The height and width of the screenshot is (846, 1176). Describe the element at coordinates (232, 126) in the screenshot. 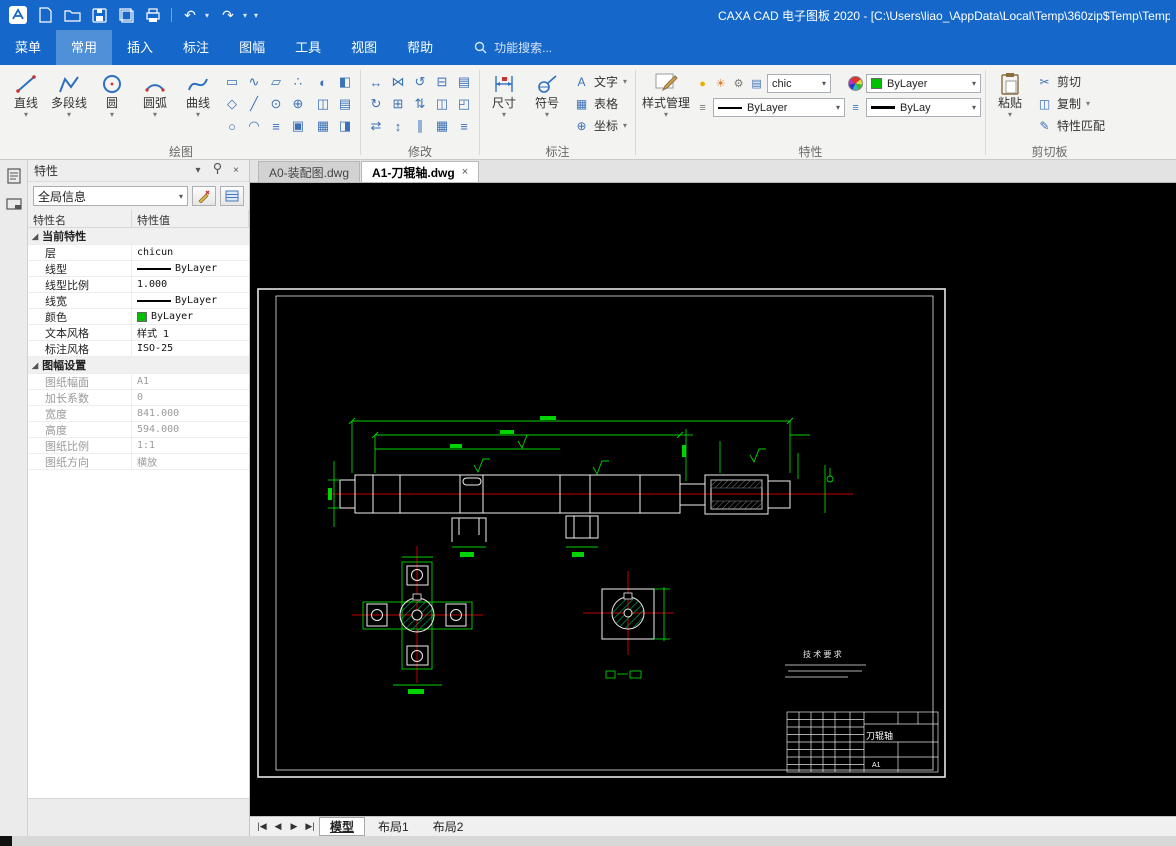

I see `ellipse-tool-icon: ○` at that location.